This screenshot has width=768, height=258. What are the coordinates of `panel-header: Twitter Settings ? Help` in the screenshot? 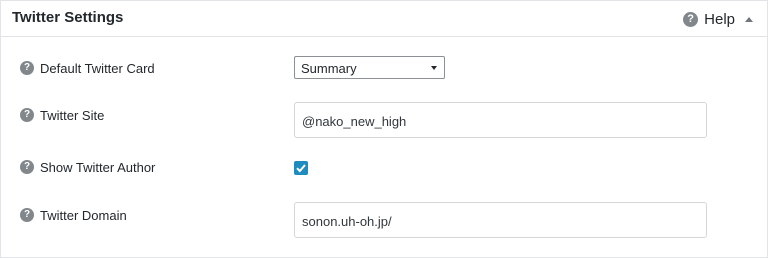 It's located at (384, 19).